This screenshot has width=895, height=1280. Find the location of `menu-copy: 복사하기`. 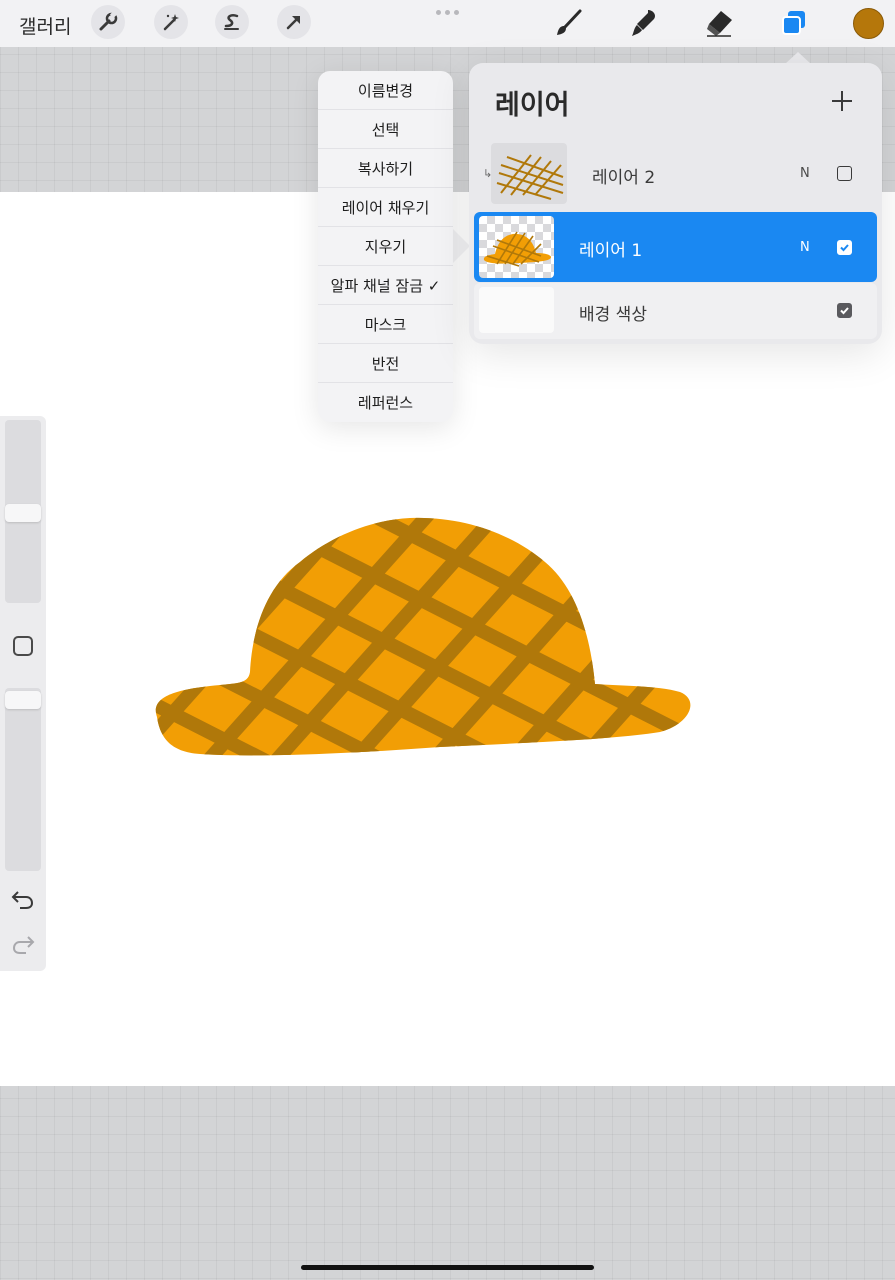

menu-copy: 복사하기 is located at coordinates (385, 168).